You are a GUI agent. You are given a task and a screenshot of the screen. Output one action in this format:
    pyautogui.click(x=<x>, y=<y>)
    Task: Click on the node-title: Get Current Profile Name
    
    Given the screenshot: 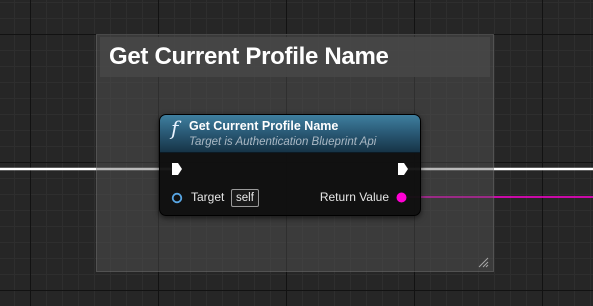 What is the action you would take?
    pyautogui.click(x=264, y=126)
    